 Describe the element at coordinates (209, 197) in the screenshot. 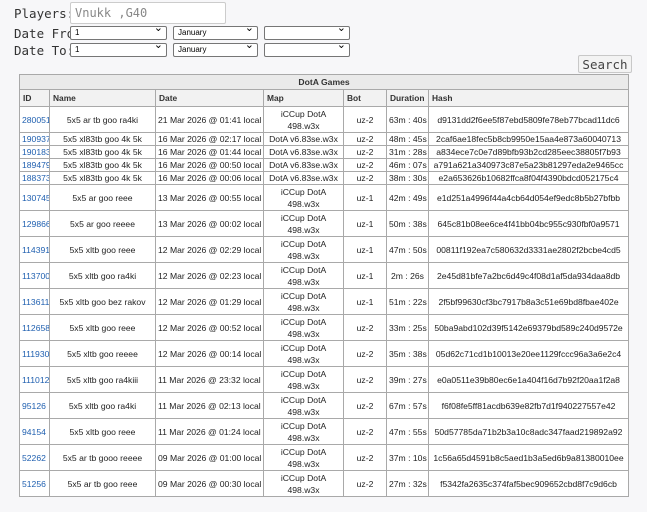

I see `cell-date: 13 Mar 2026 @ 00:55 local` at that location.